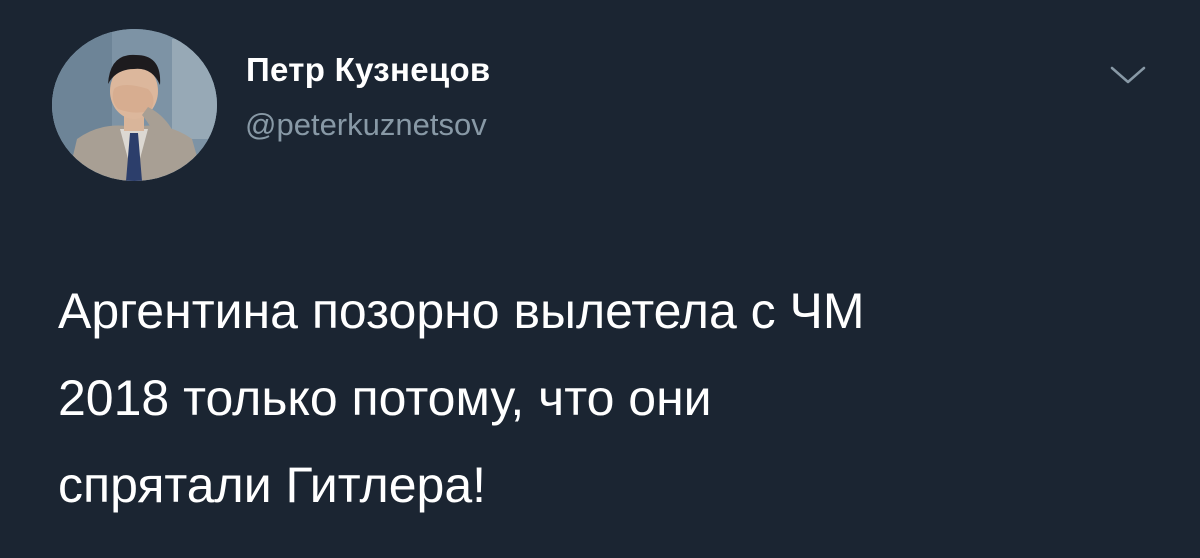 This screenshot has width=1200, height=558. Describe the element at coordinates (1128, 75) in the screenshot. I see `chevron-down-icon` at that location.